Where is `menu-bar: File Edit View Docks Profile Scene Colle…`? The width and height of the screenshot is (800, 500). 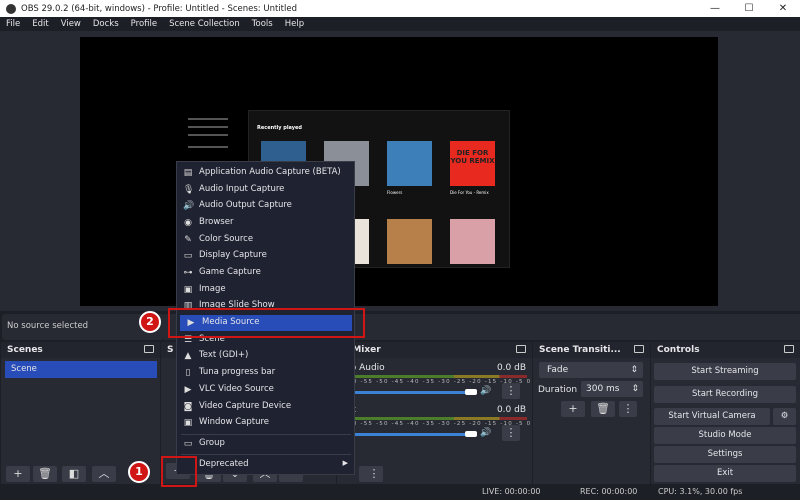
menu-bar: File Edit View Docks Profile Scene Colle… is located at coordinates (400, 24).